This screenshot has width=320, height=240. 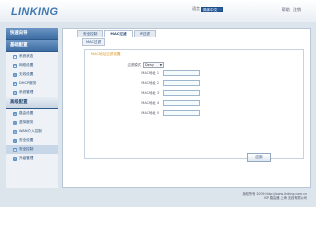 I want to click on sidebar-item-dhcp: ▪ DHCP服务, so click(x=32, y=83).